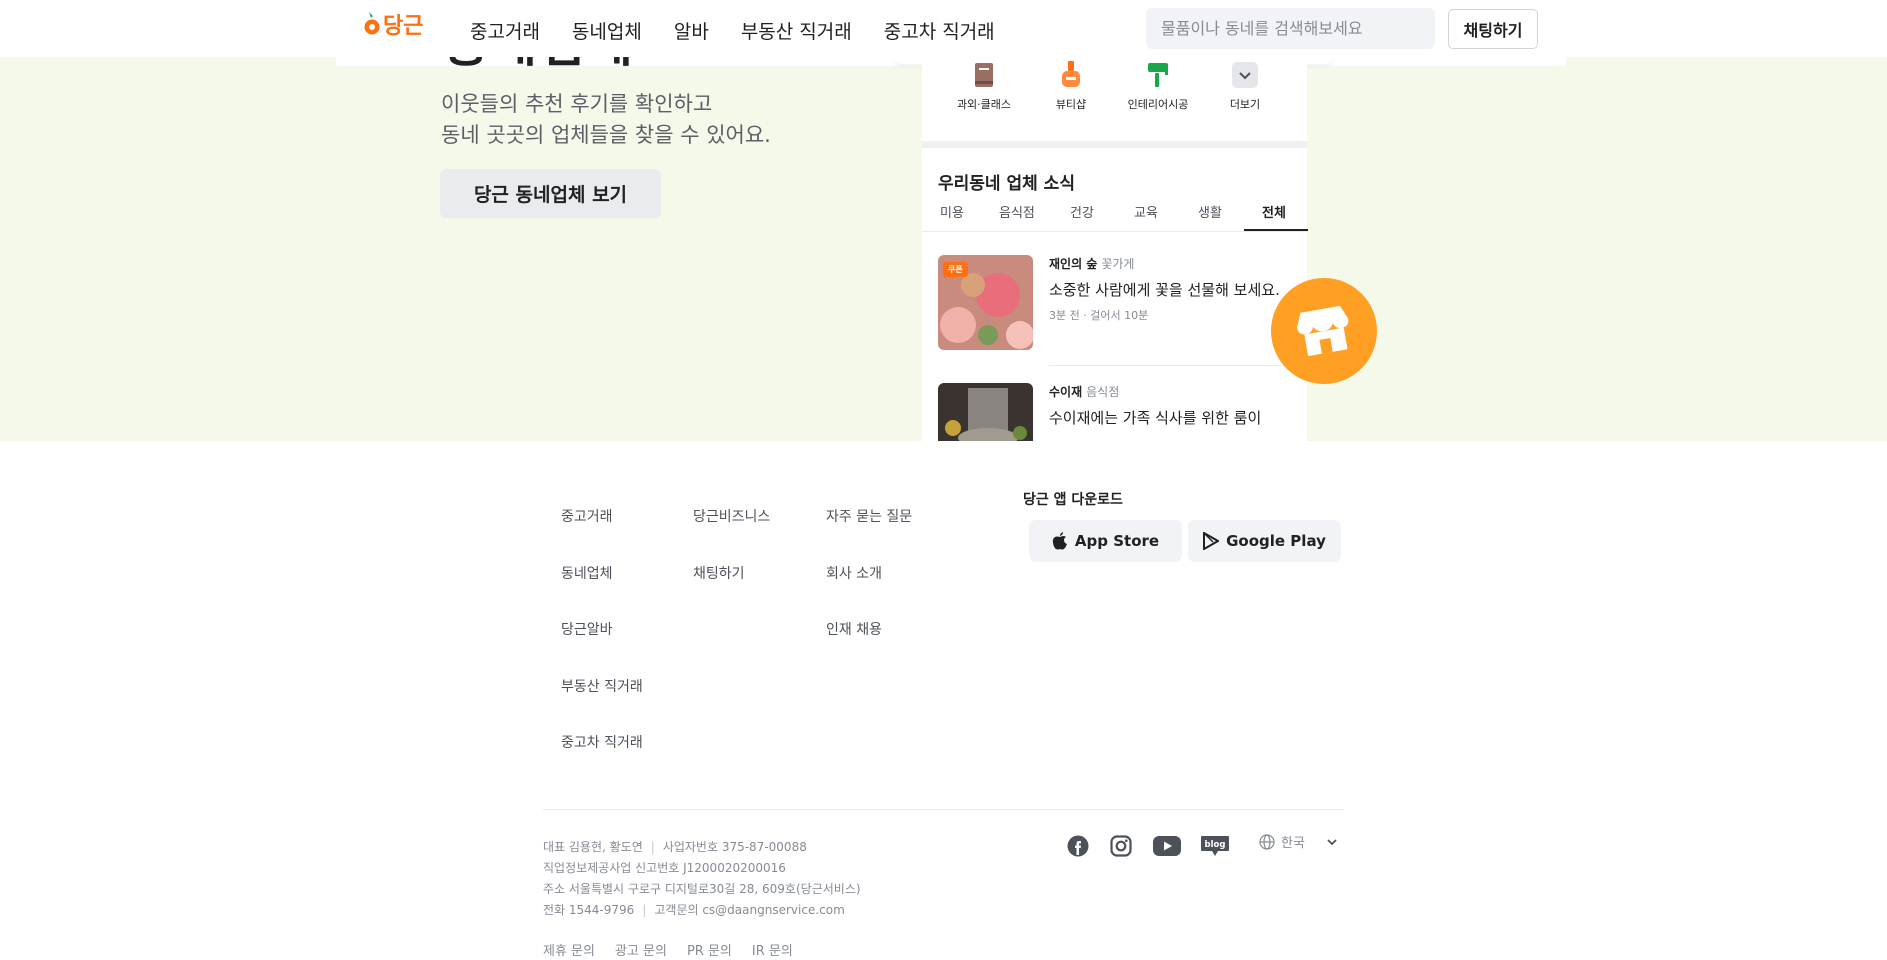 The width and height of the screenshot is (1887, 960). What do you see at coordinates (869, 647) in the screenshot?
I see `footer-link-careers: 인재 채용` at bounding box center [869, 647].